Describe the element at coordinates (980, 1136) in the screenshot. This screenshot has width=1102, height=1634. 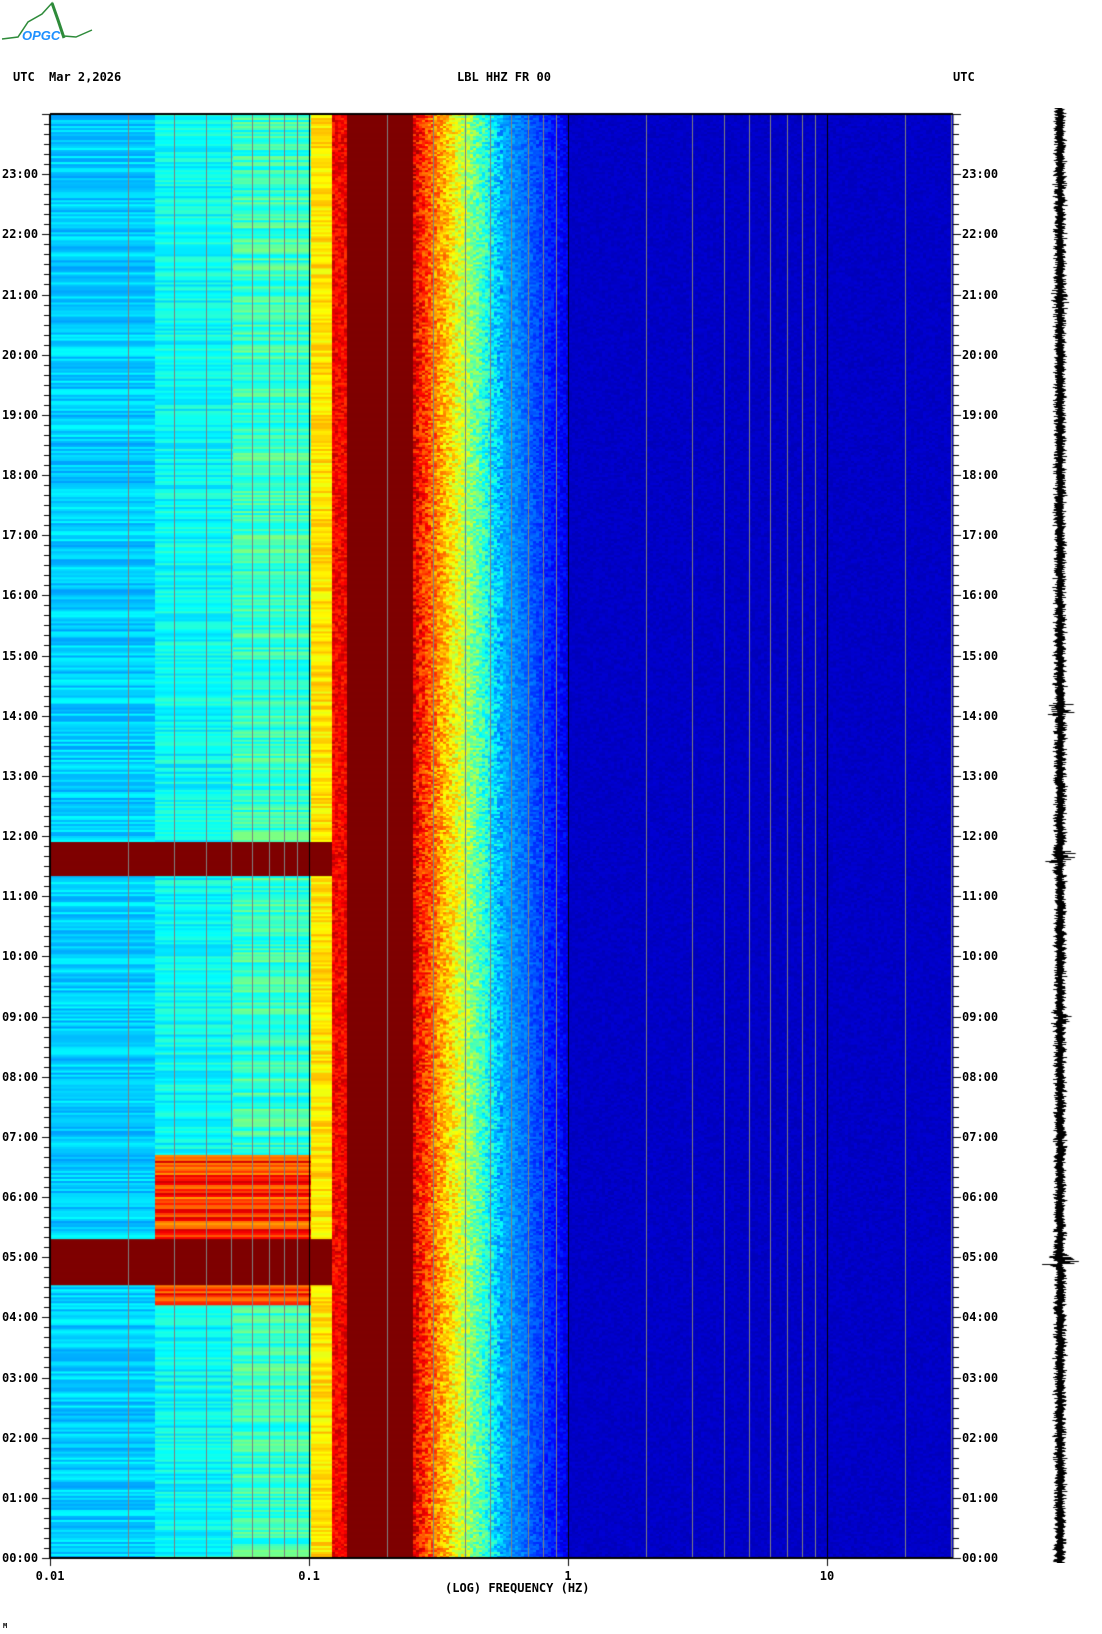
I see `y-tick-label-right: 07:00` at that location.